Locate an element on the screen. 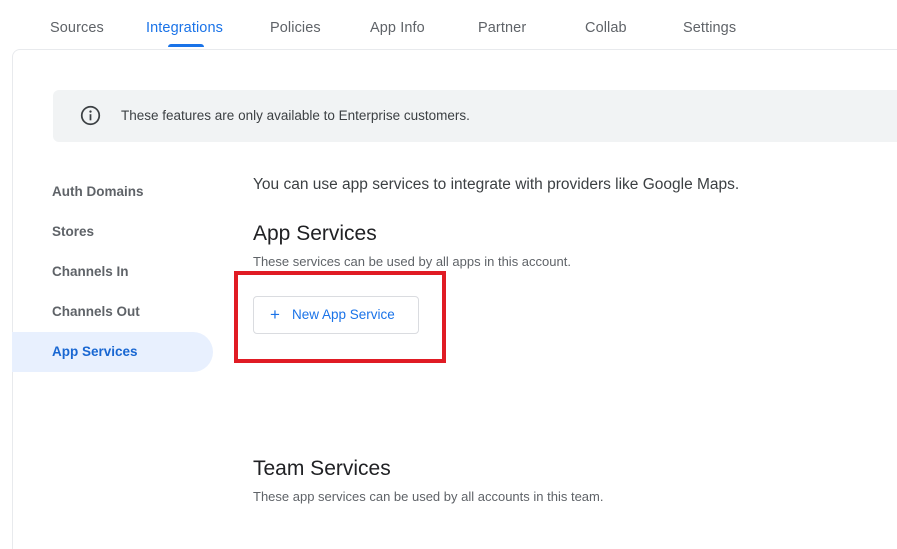 The height and width of the screenshot is (549, 897). active-tab-indicator is located at coordinates (186, 45).